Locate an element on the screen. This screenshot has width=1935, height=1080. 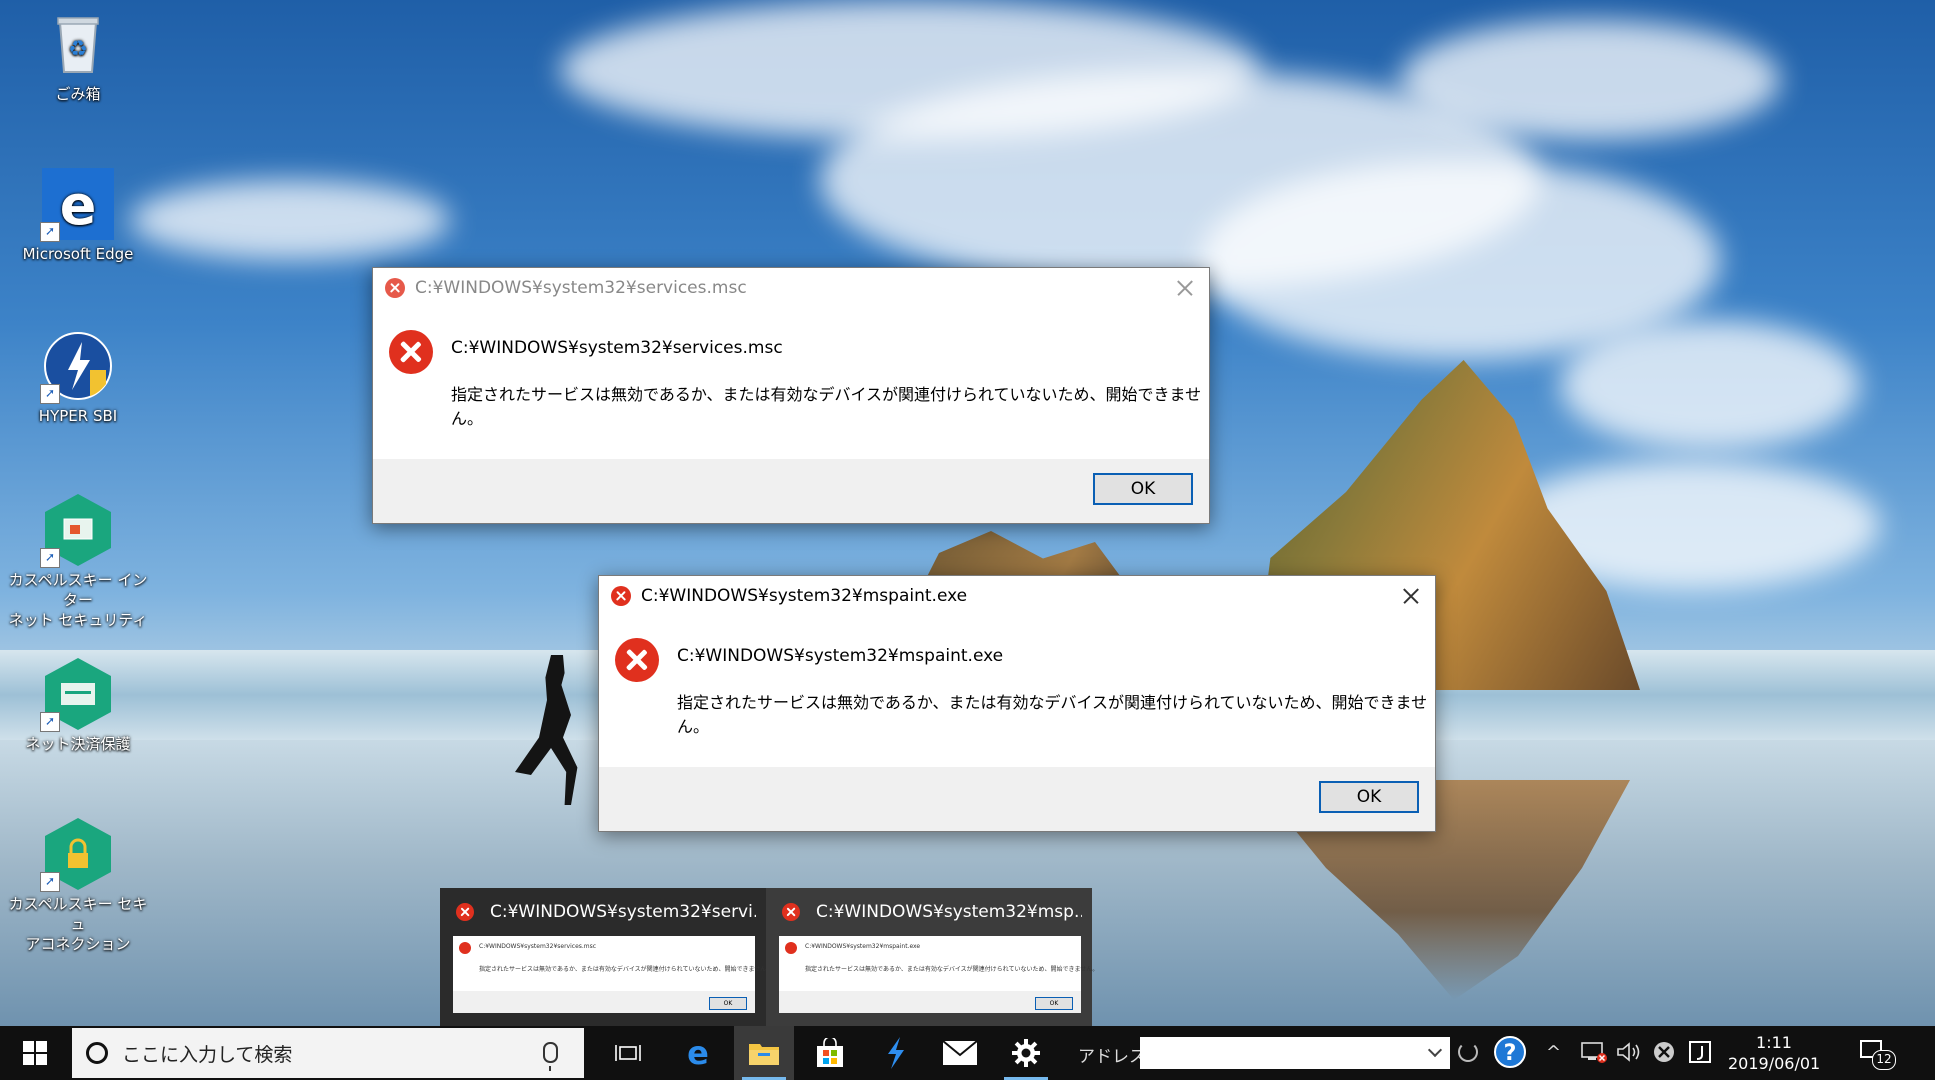
search-box: ここに入力して検索 is located at coordinates (328, 1053).